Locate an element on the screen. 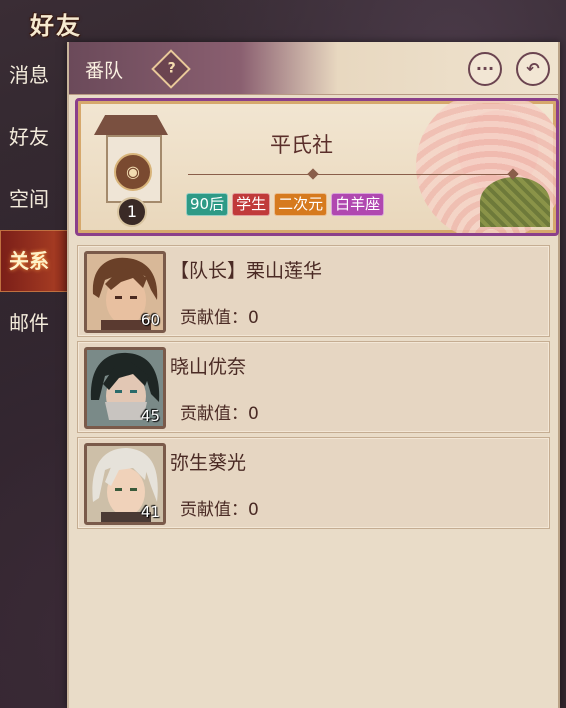 Image resolution: width=566 pixels, height=708 pixels. panel-title: 番队 is located at coordinates (104, 71).